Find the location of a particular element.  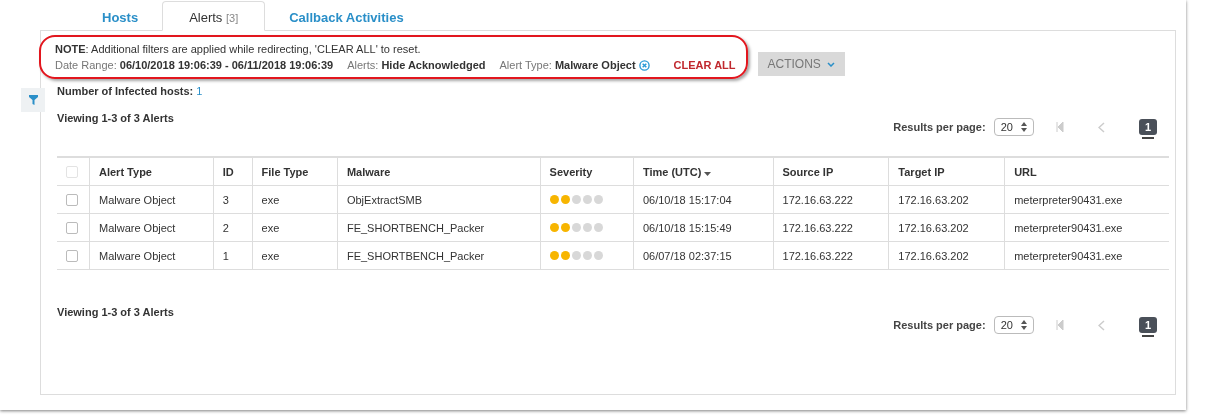

table-cell: 2 is located at coordinates (225, 227).